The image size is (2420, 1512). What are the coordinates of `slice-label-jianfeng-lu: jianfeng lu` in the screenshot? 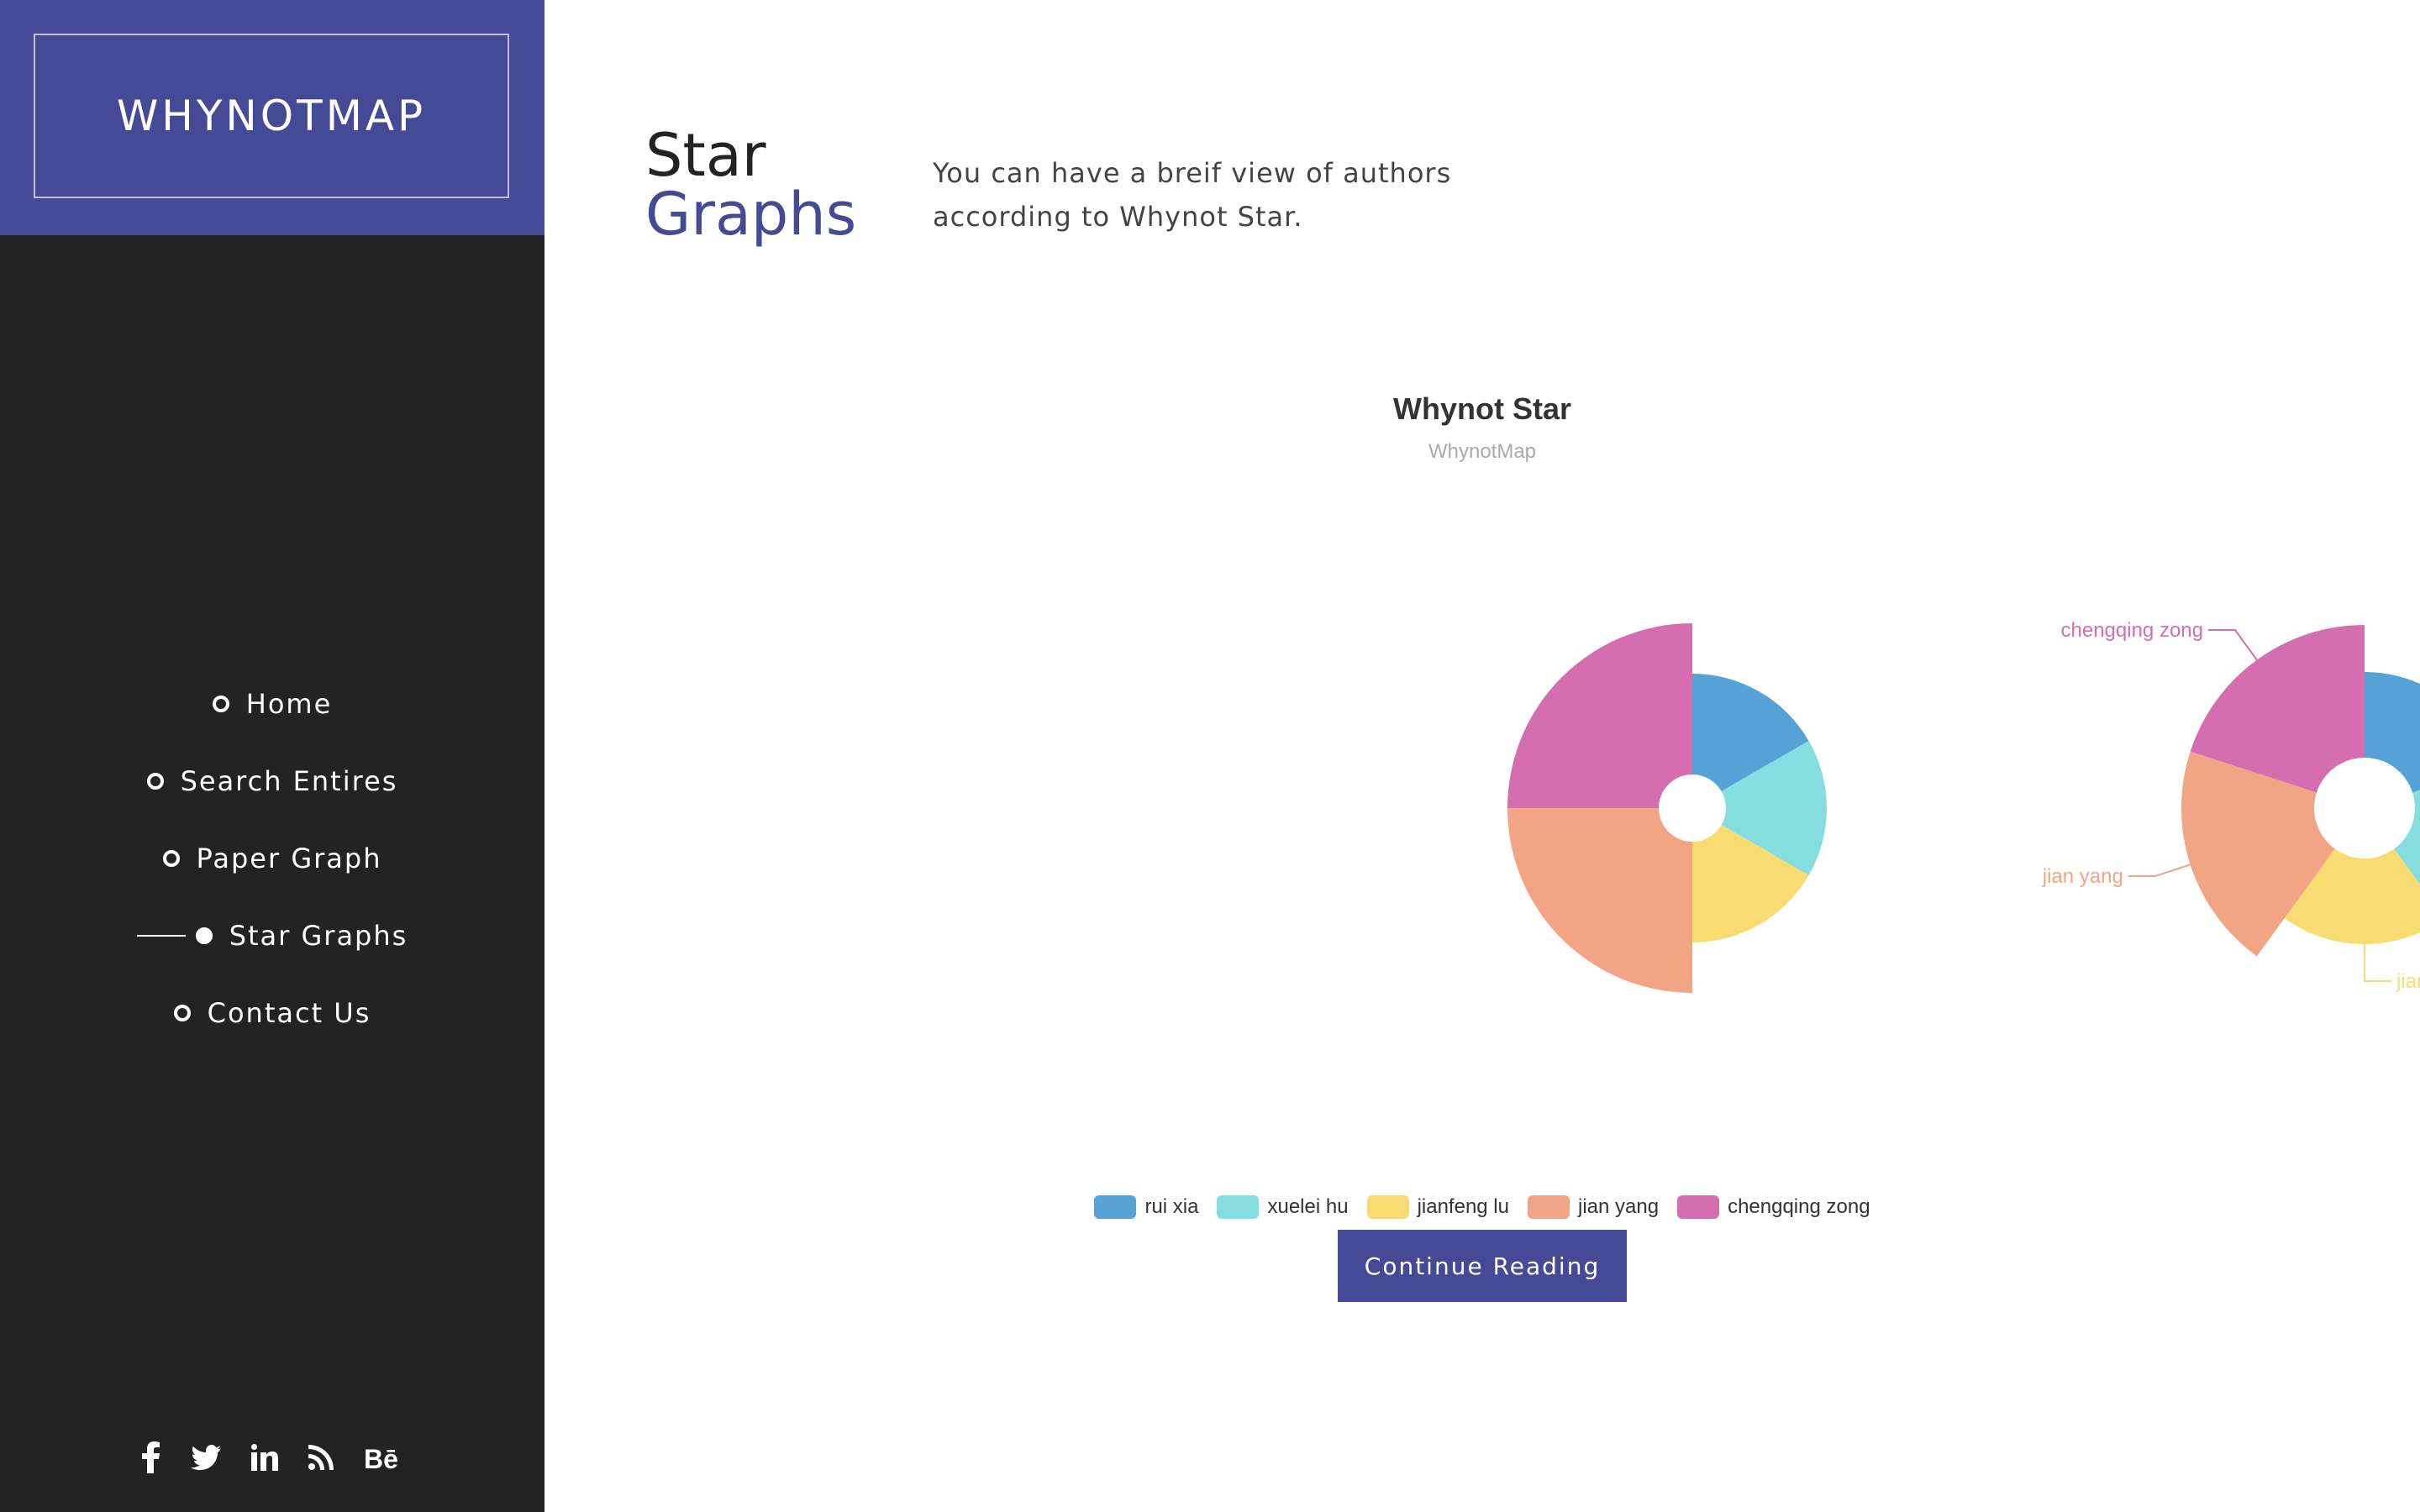 It's located at (2408, 981).